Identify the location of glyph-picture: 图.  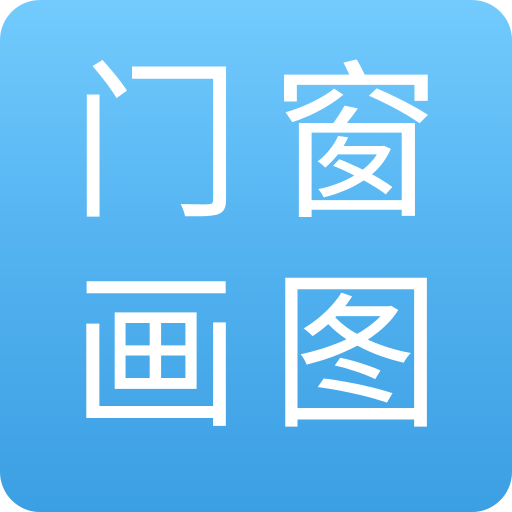
(355, 355).